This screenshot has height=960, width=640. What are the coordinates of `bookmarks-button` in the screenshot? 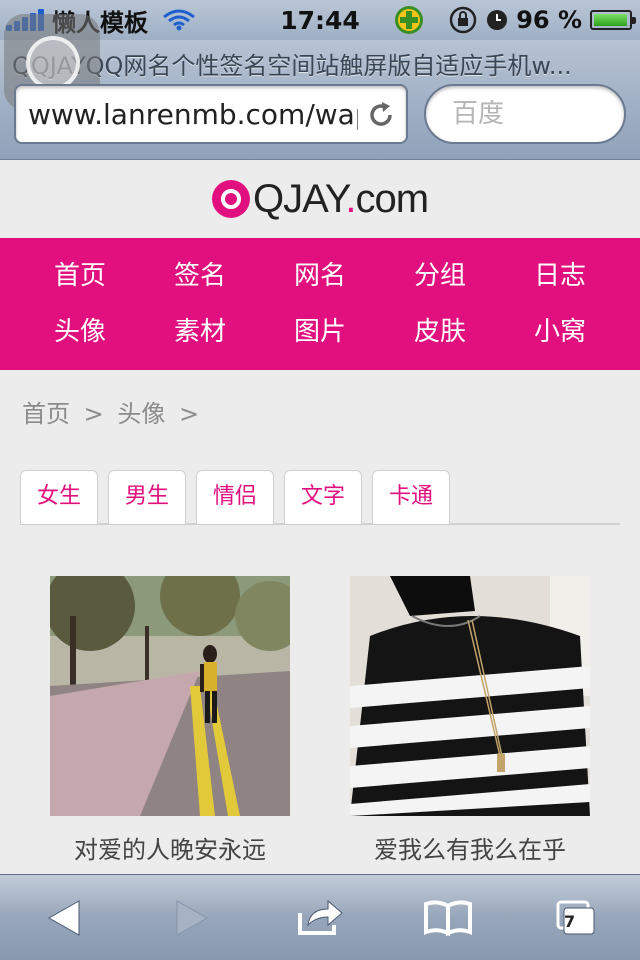 It's located at (448, 918).